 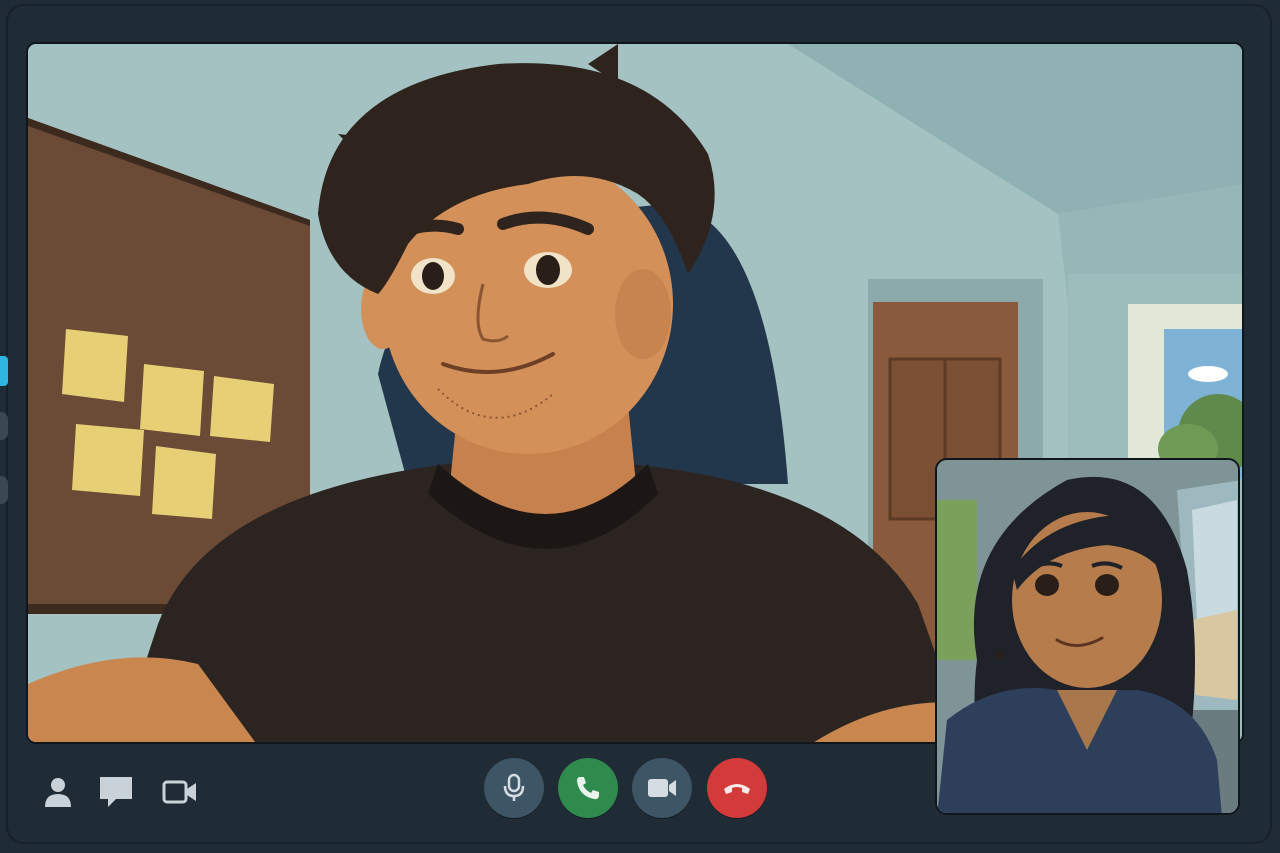 I want to click on hang-up-button, so click(x=737, y=788).